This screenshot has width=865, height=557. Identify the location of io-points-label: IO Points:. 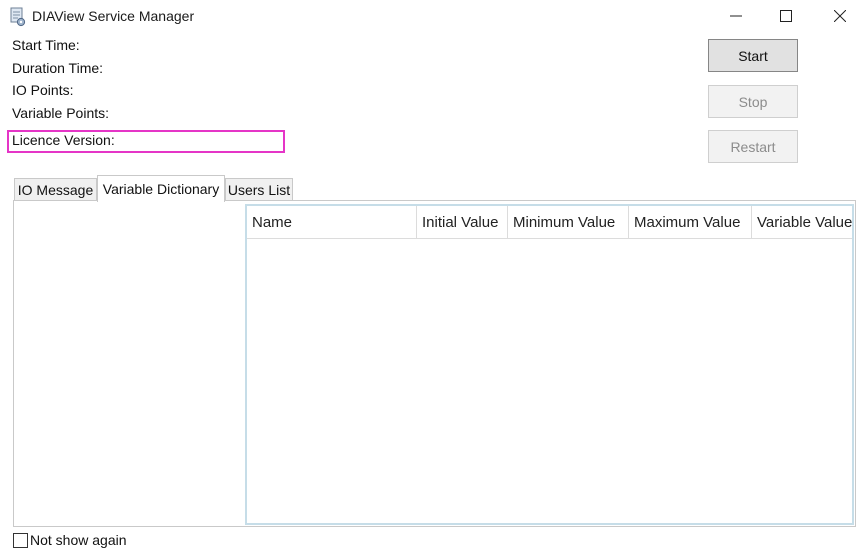
(43, 90).